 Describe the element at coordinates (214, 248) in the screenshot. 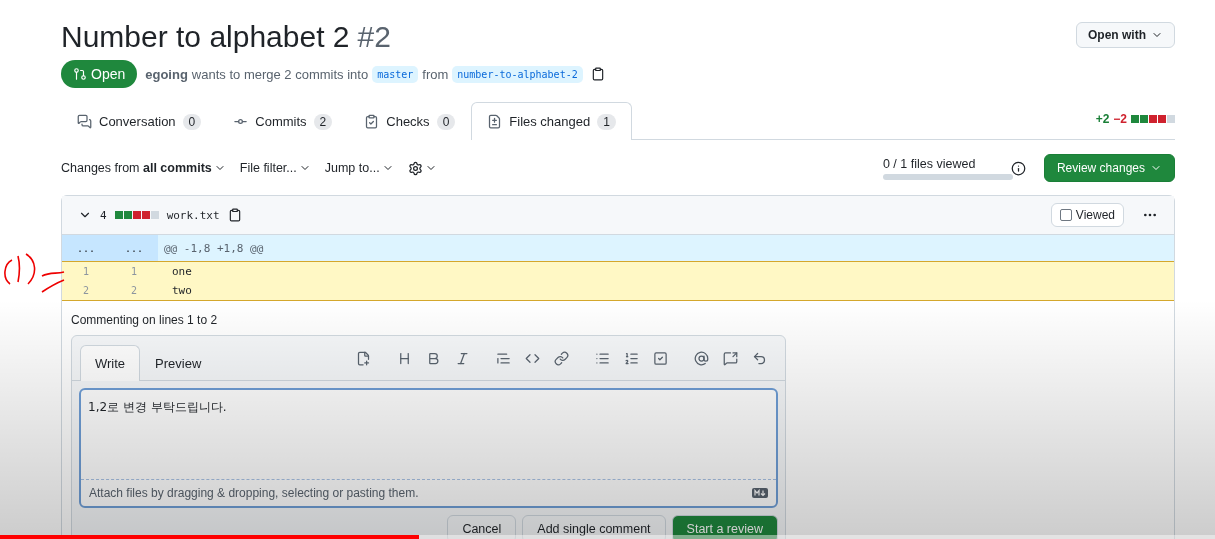

I see `hunk-header: @@ -1,8 +1,8 @@` at that location.